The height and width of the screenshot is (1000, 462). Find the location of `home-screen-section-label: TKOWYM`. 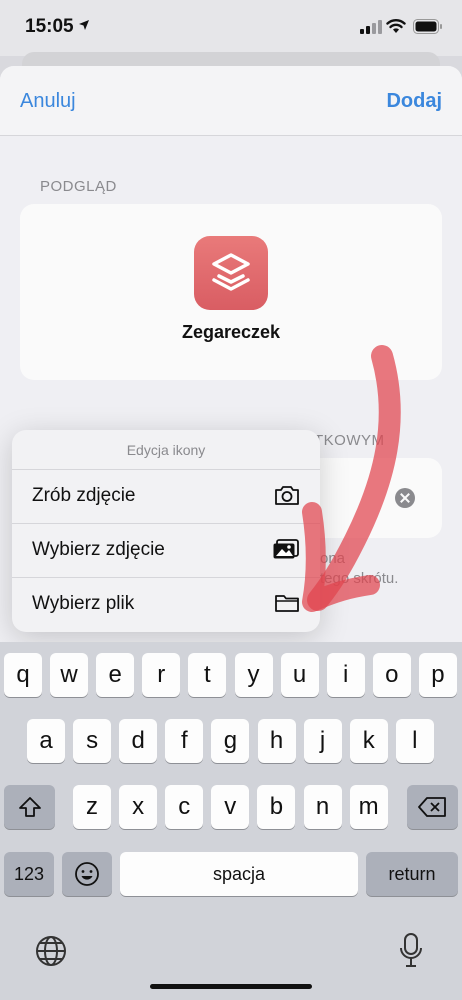

home-screen-section-label: TKOWYM is located at coordinates (349, 440).